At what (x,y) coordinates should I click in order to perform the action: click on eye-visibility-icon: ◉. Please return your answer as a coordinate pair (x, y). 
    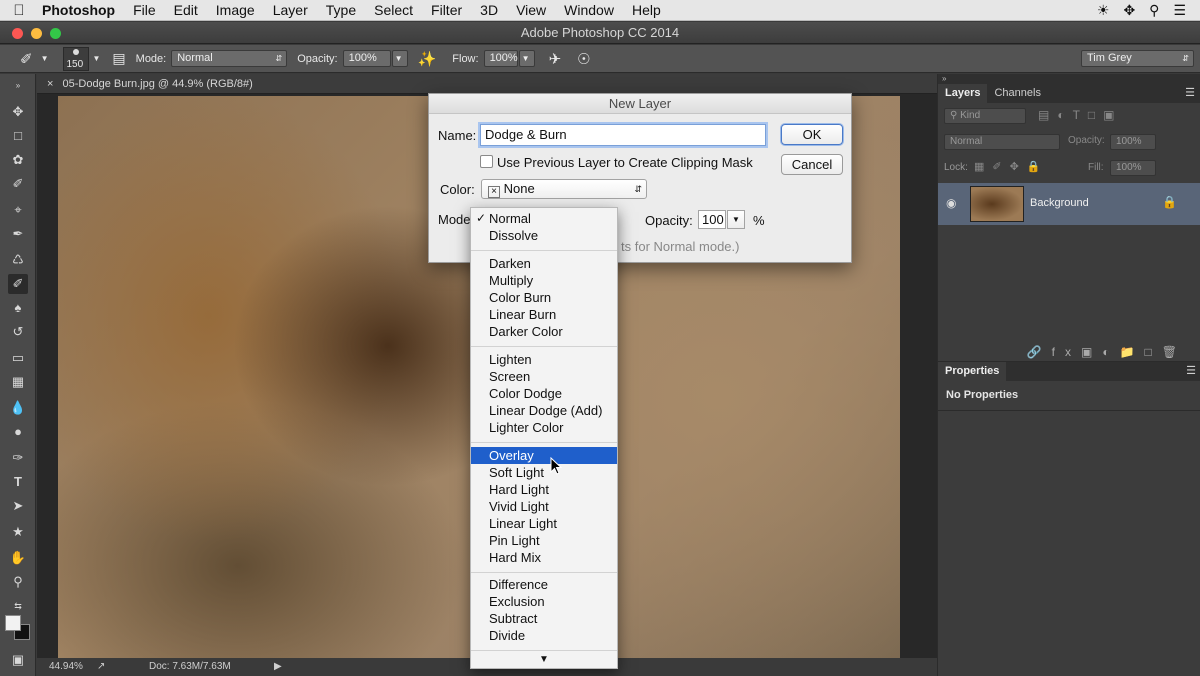
    Looking at the image, I should click on (951, 203).